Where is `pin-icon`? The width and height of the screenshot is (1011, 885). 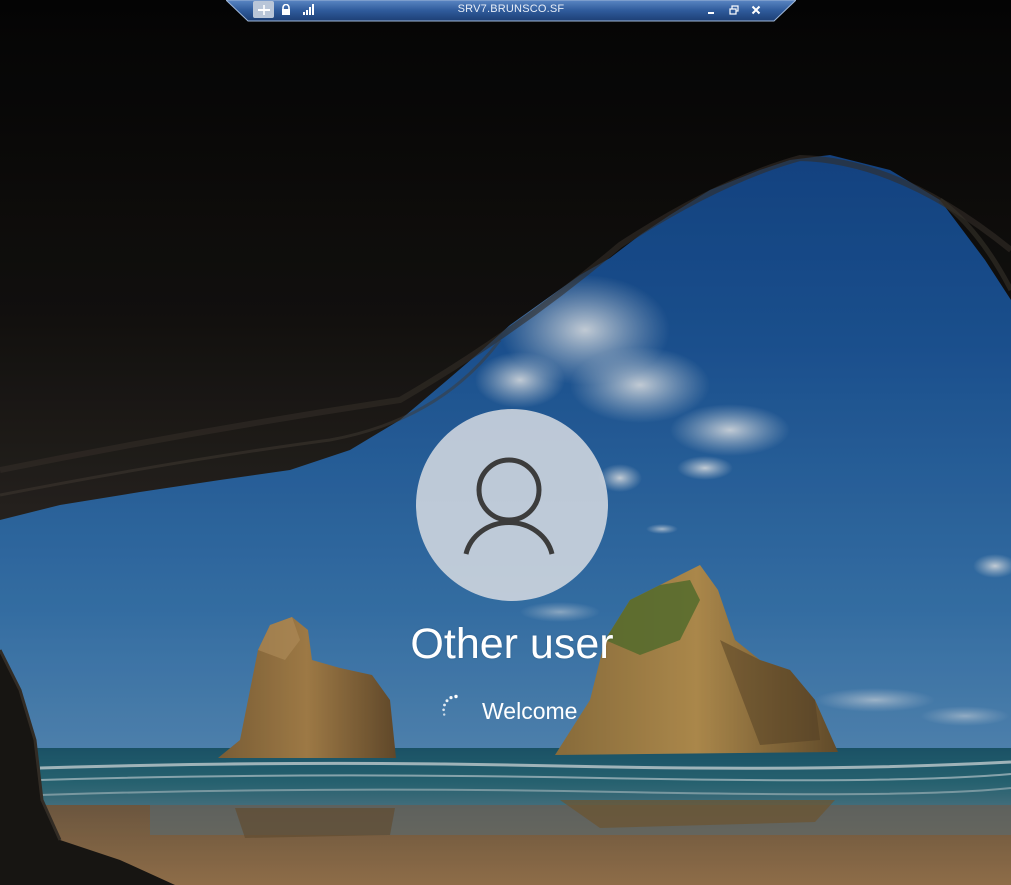 pin-icon is located at coordinates (263, 9).